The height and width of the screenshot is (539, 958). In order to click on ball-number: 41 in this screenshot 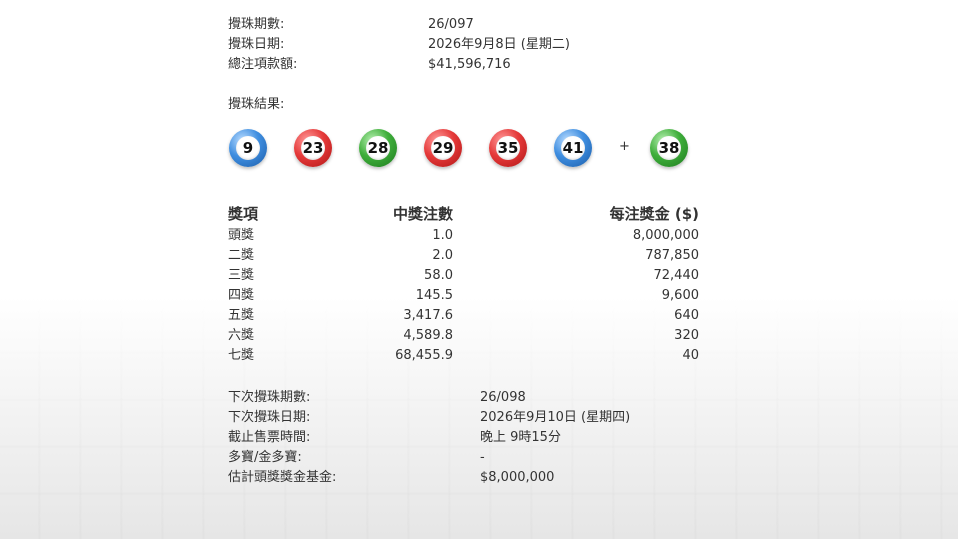, I will do `click(573, 148)`.